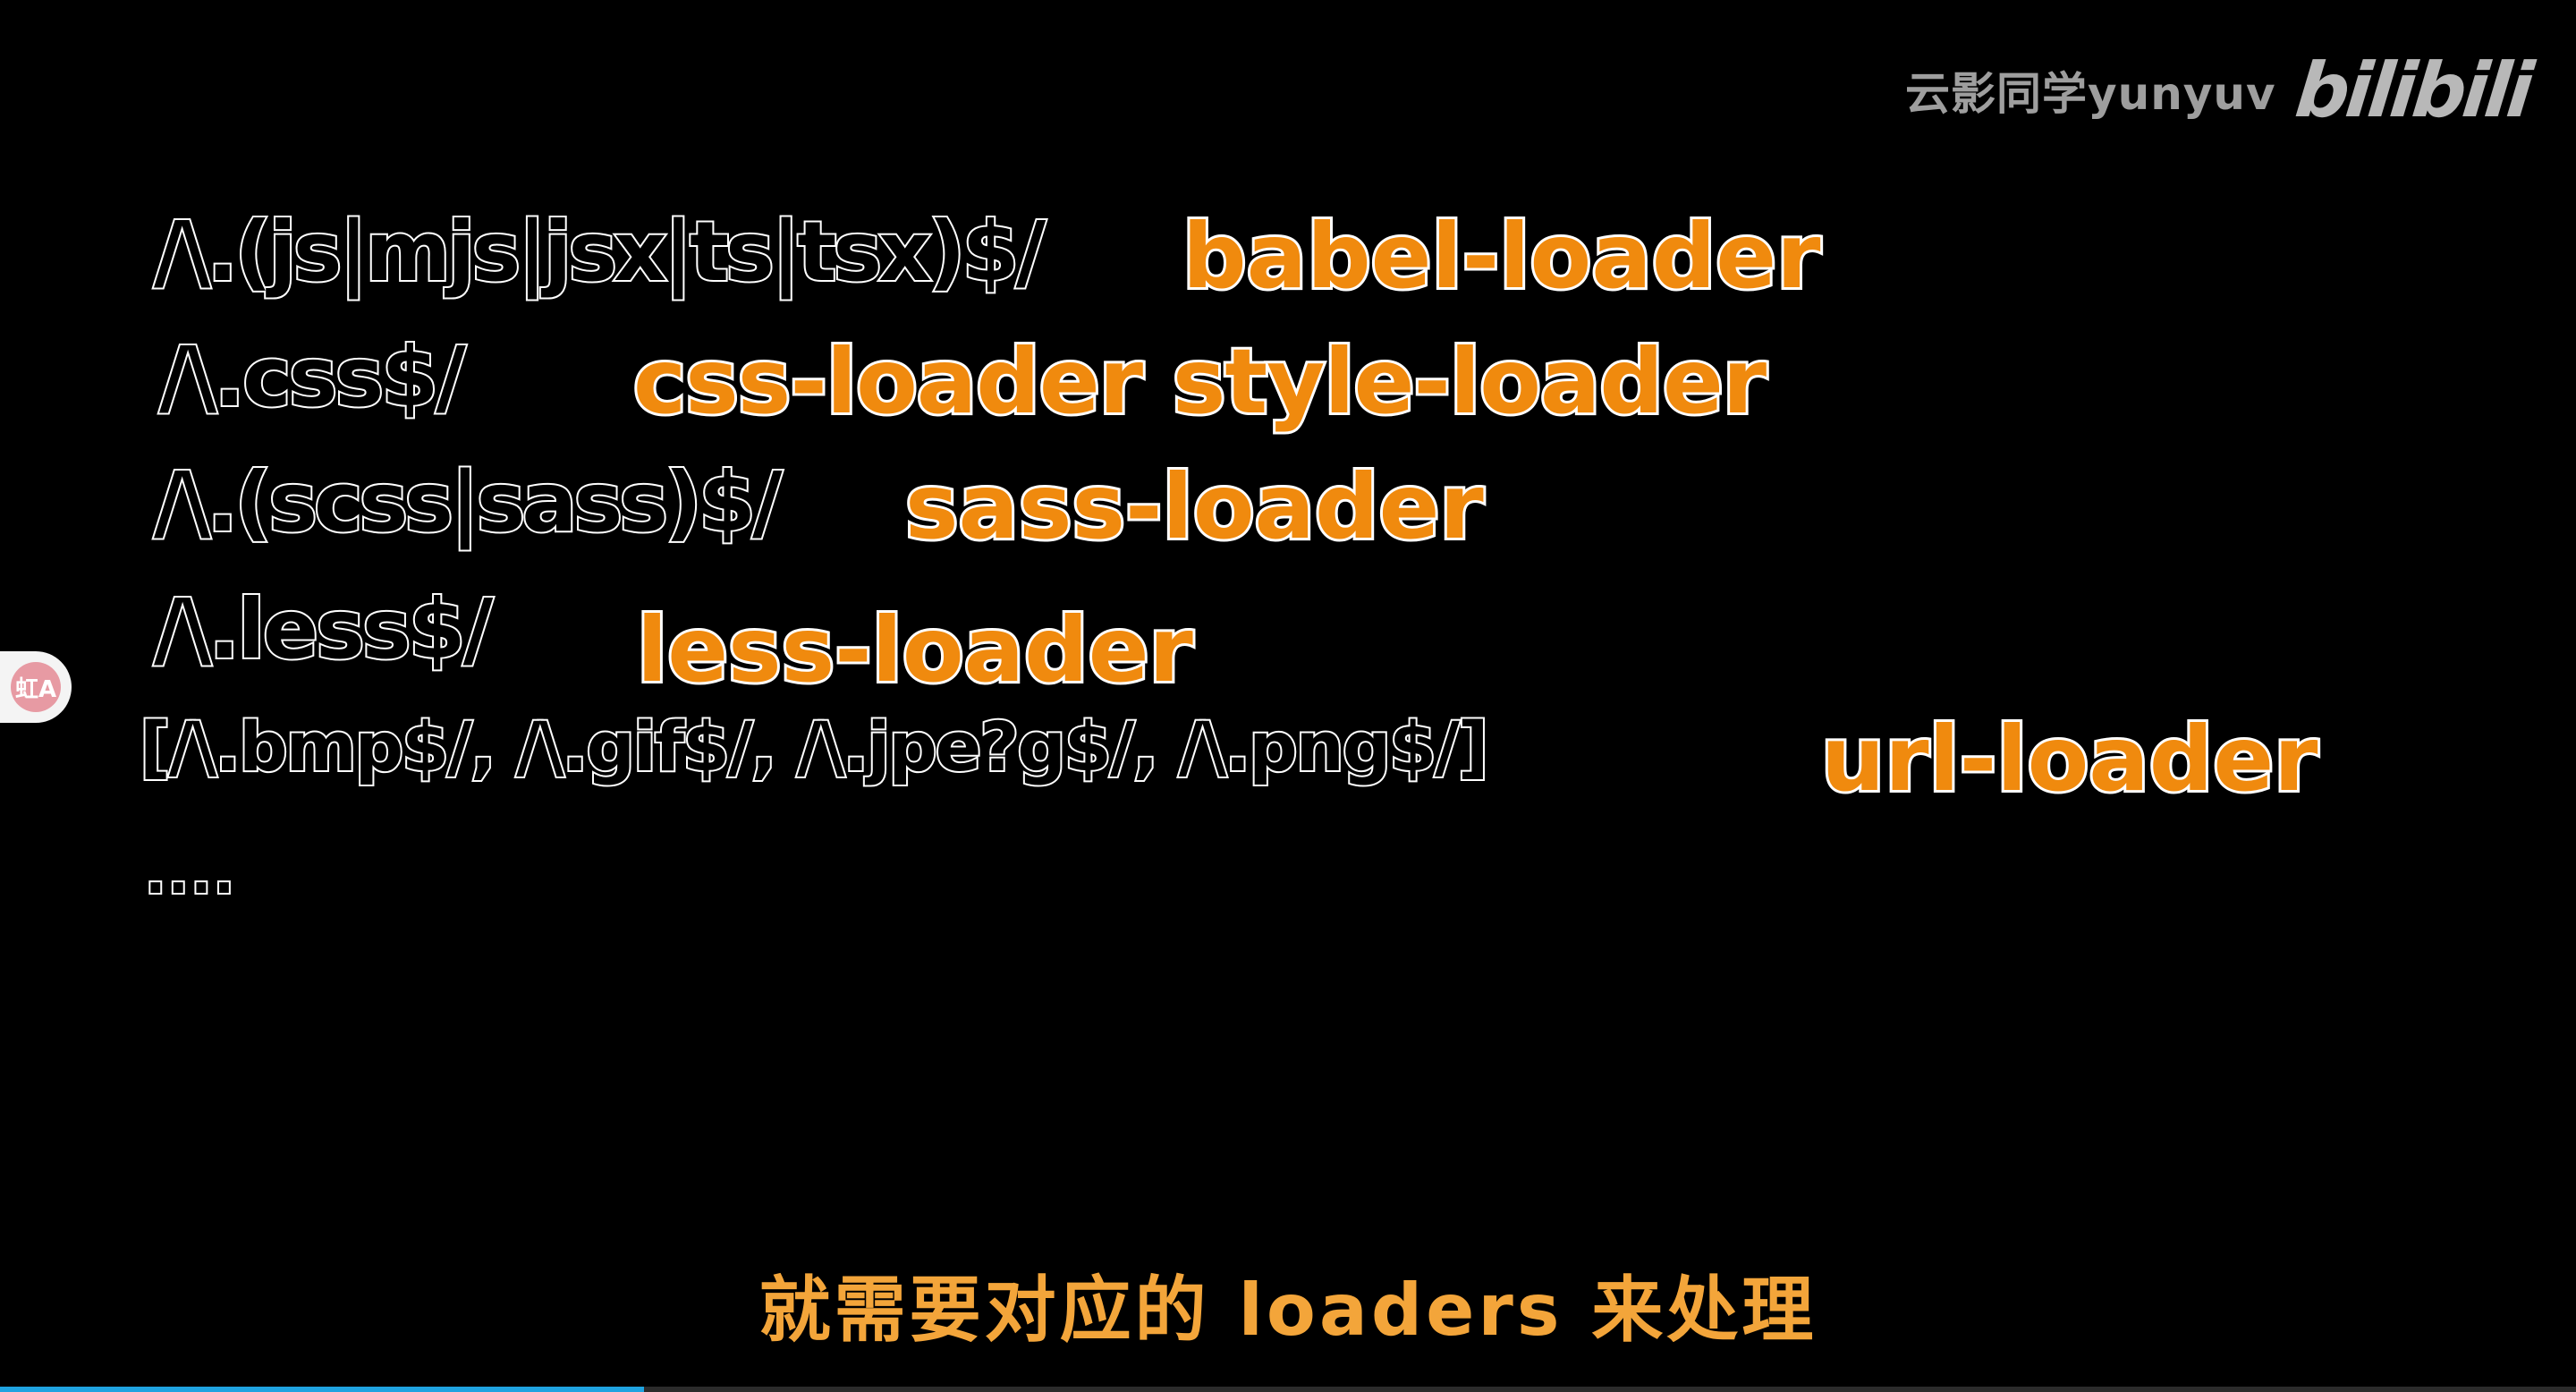 Image resolution: width=2576 pixels, height=1392 pixels. Describe the element at coordinates (1288, 1310) in the screenshot. I see `subtitle-caption: 就需要对应的 loaders 来处理` at that location.